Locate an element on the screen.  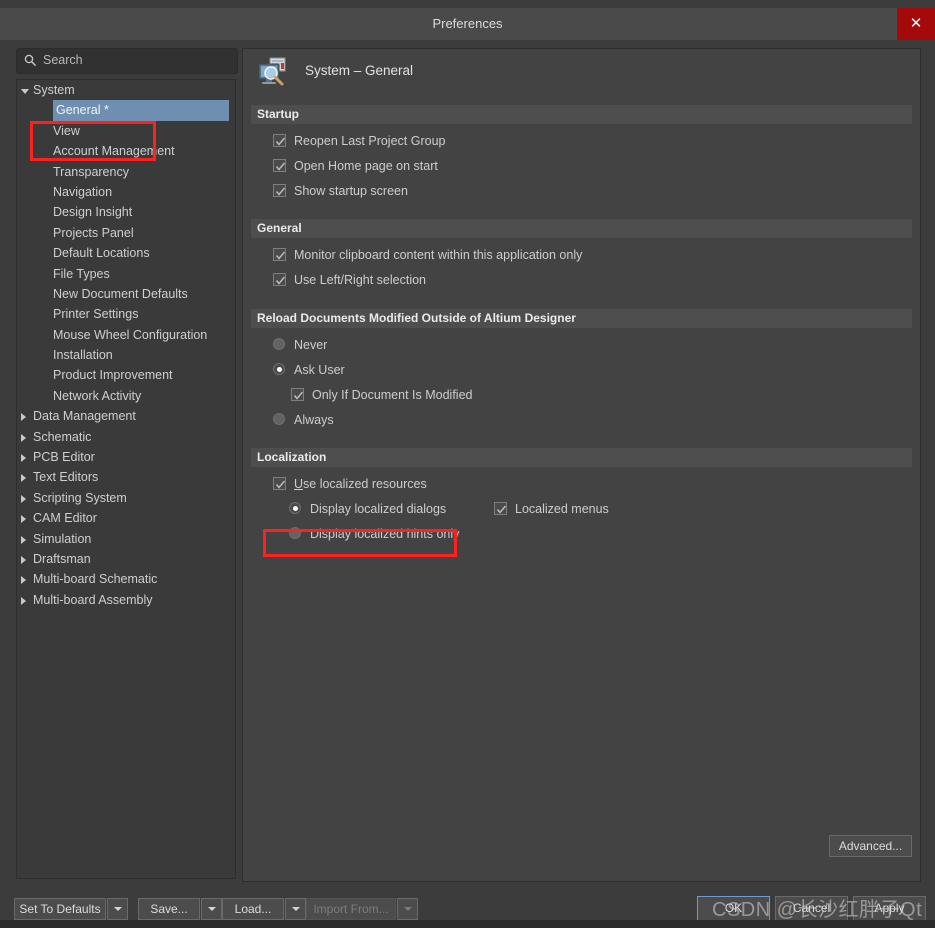
tree-item-default-locations: Default Locations is located at coordinates (126, 253).